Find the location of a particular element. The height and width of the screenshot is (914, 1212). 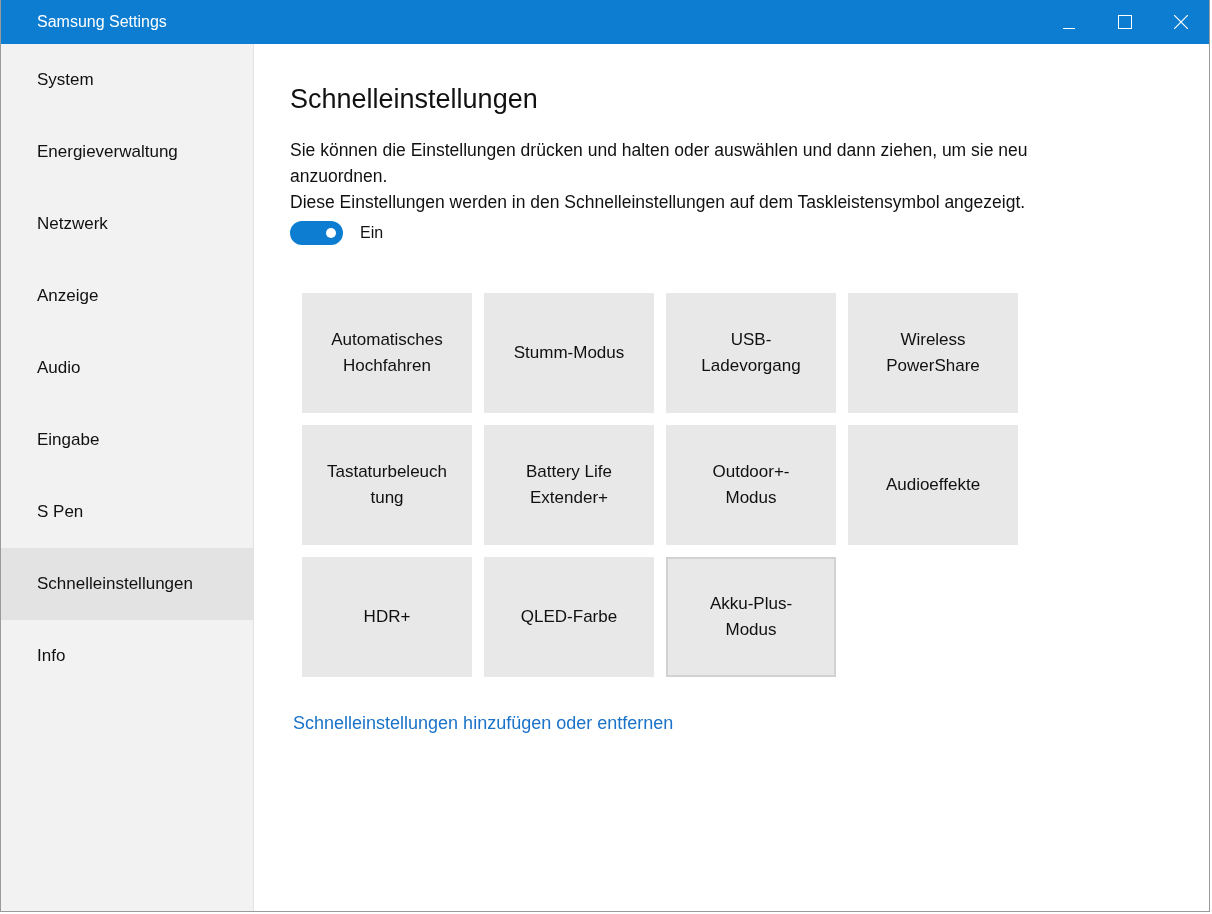

toggle-label: Ein is located at coordinates (372, 233).